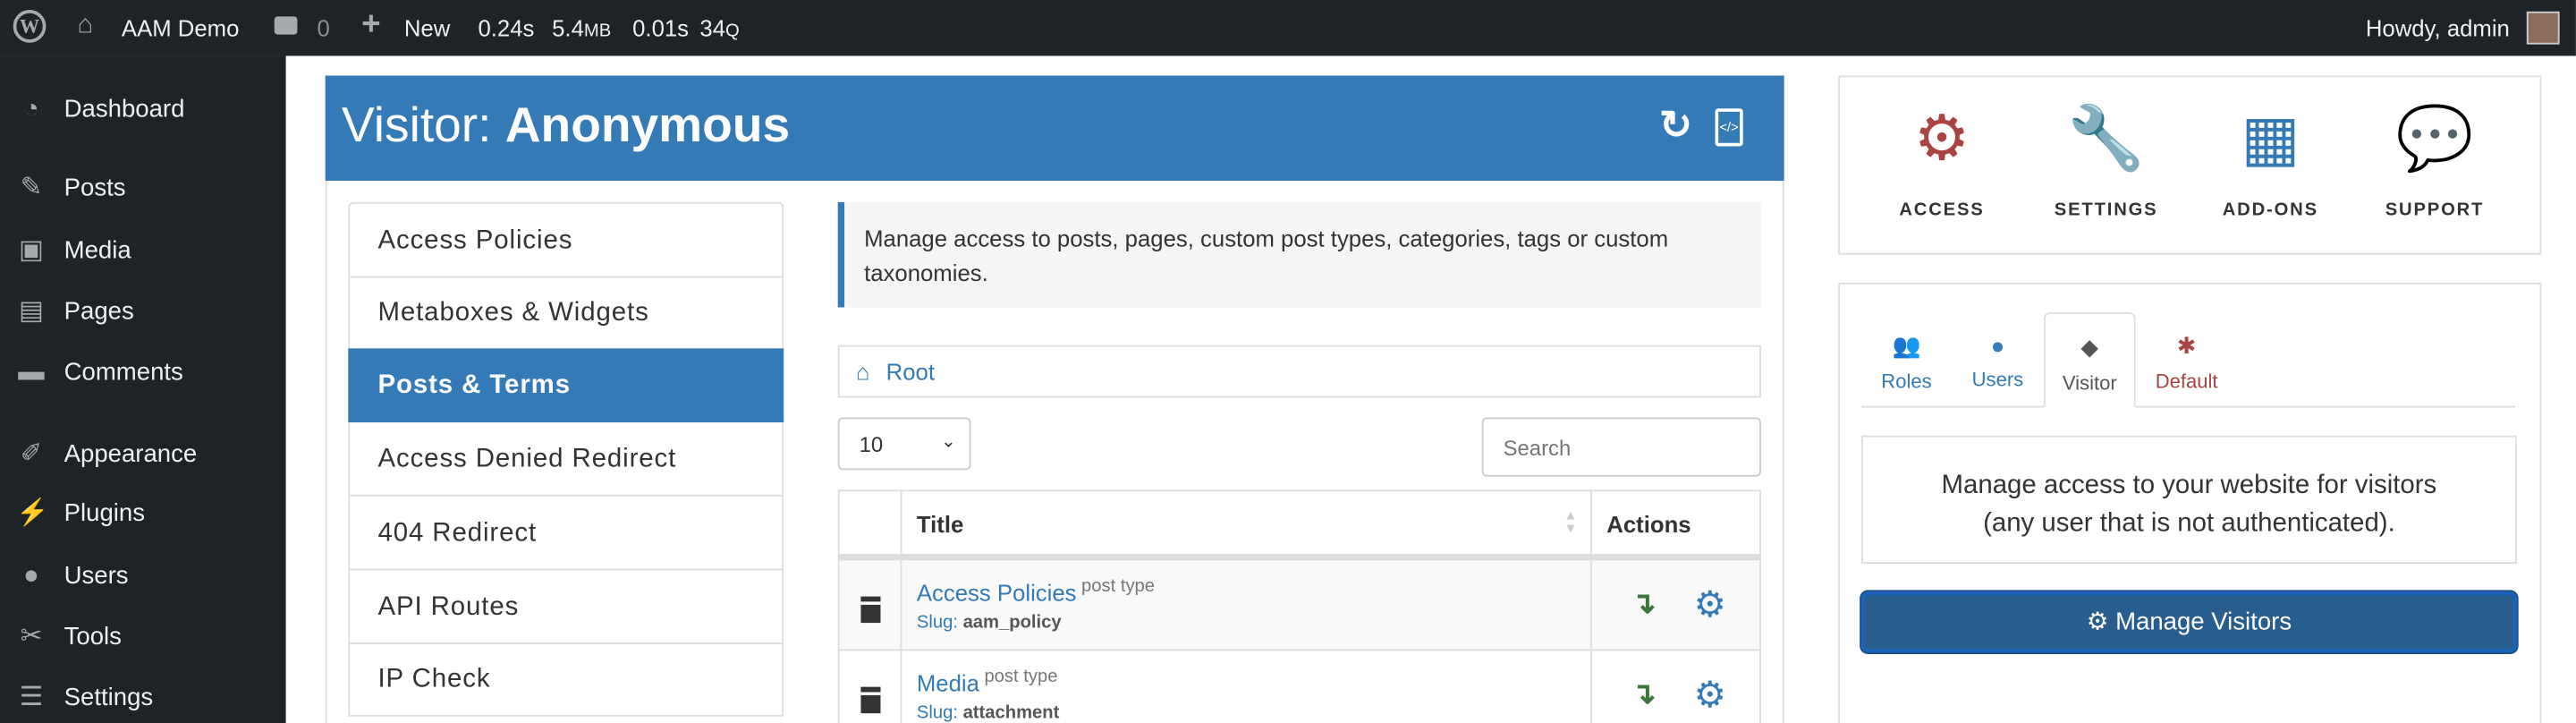 The width and height of the screenshot is (2576, 723). I want to click on menu-item-posts-terms: Posts & Terms, so click(566, 386).